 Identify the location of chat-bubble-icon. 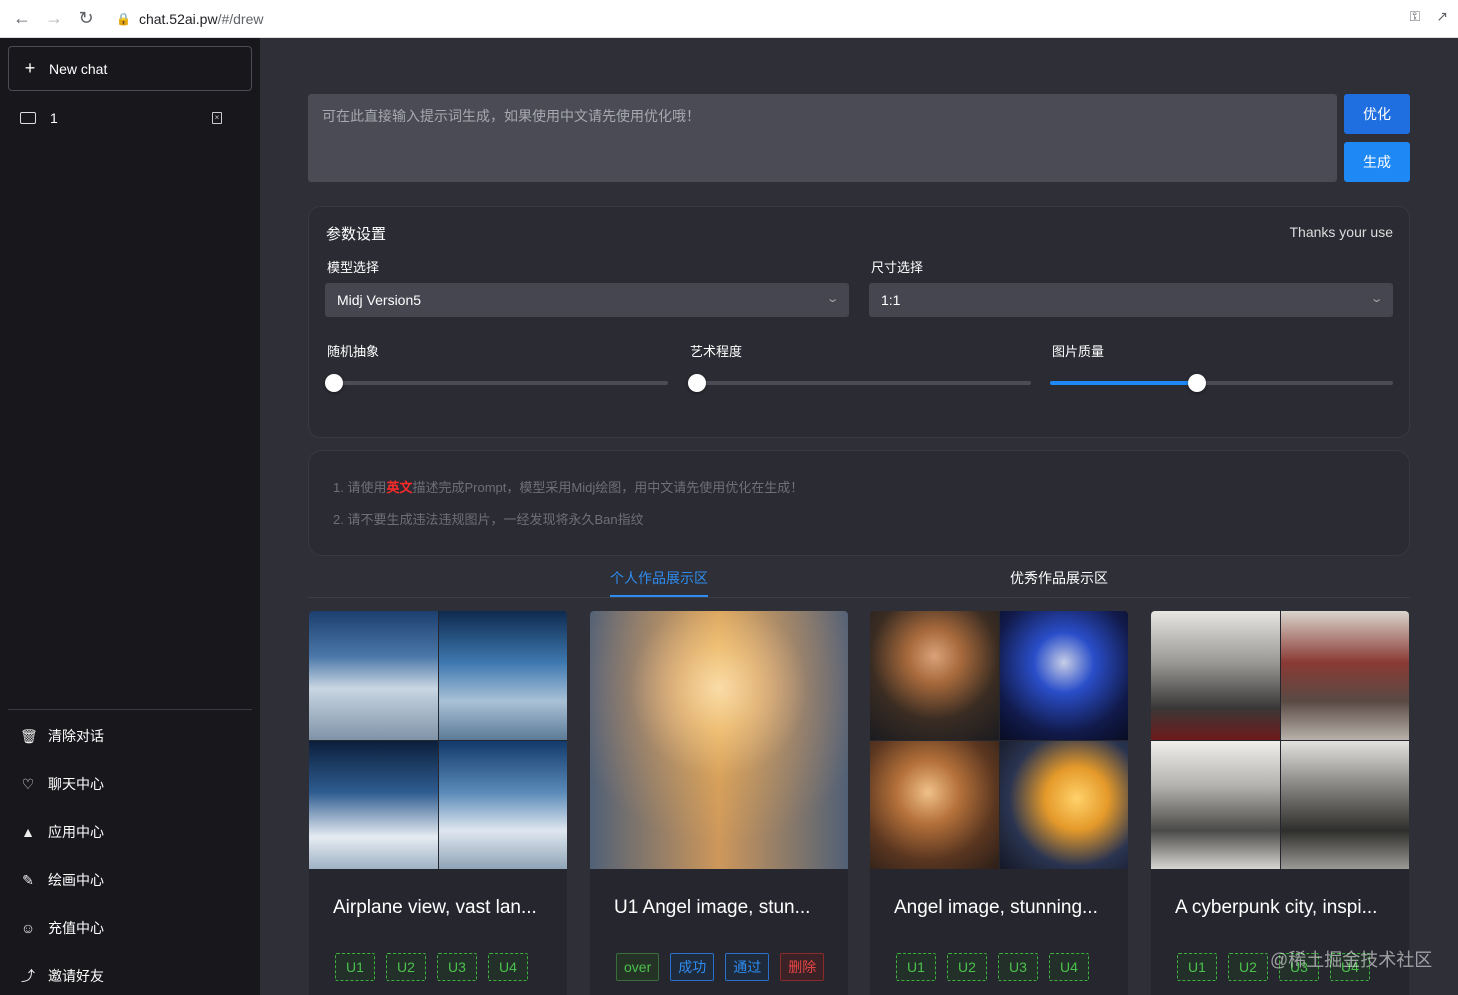
(28, 118).